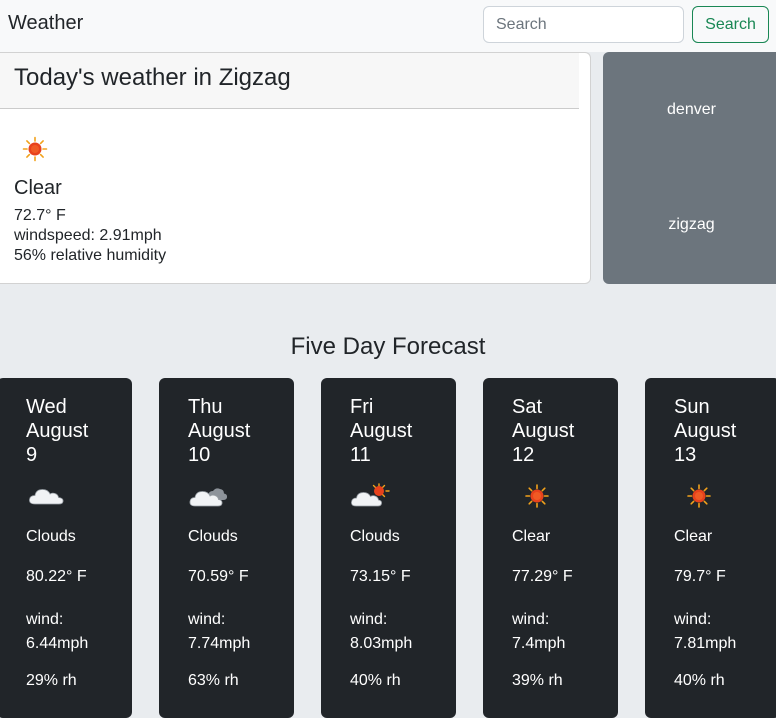 The image size is (776, 718). I want to click on today-windspeed: windspeed: 2.91mph, so click(88, 235).